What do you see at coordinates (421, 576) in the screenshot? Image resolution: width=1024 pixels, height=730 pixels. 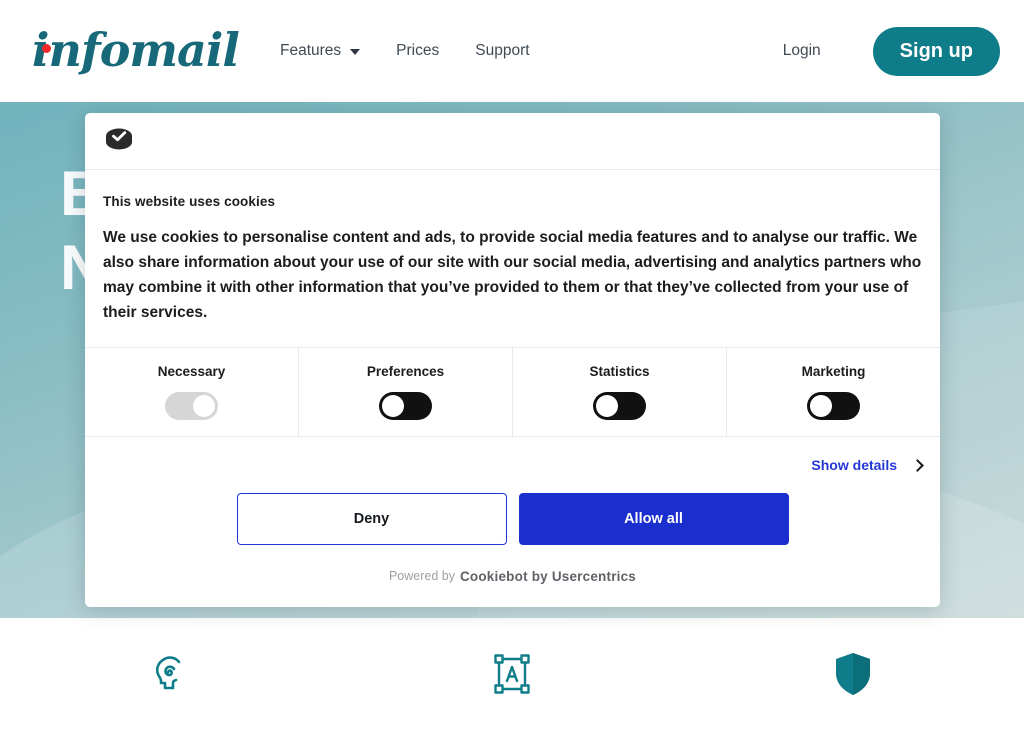 I see `powered-by-label: Powered by` at bounding box center [421, 576].